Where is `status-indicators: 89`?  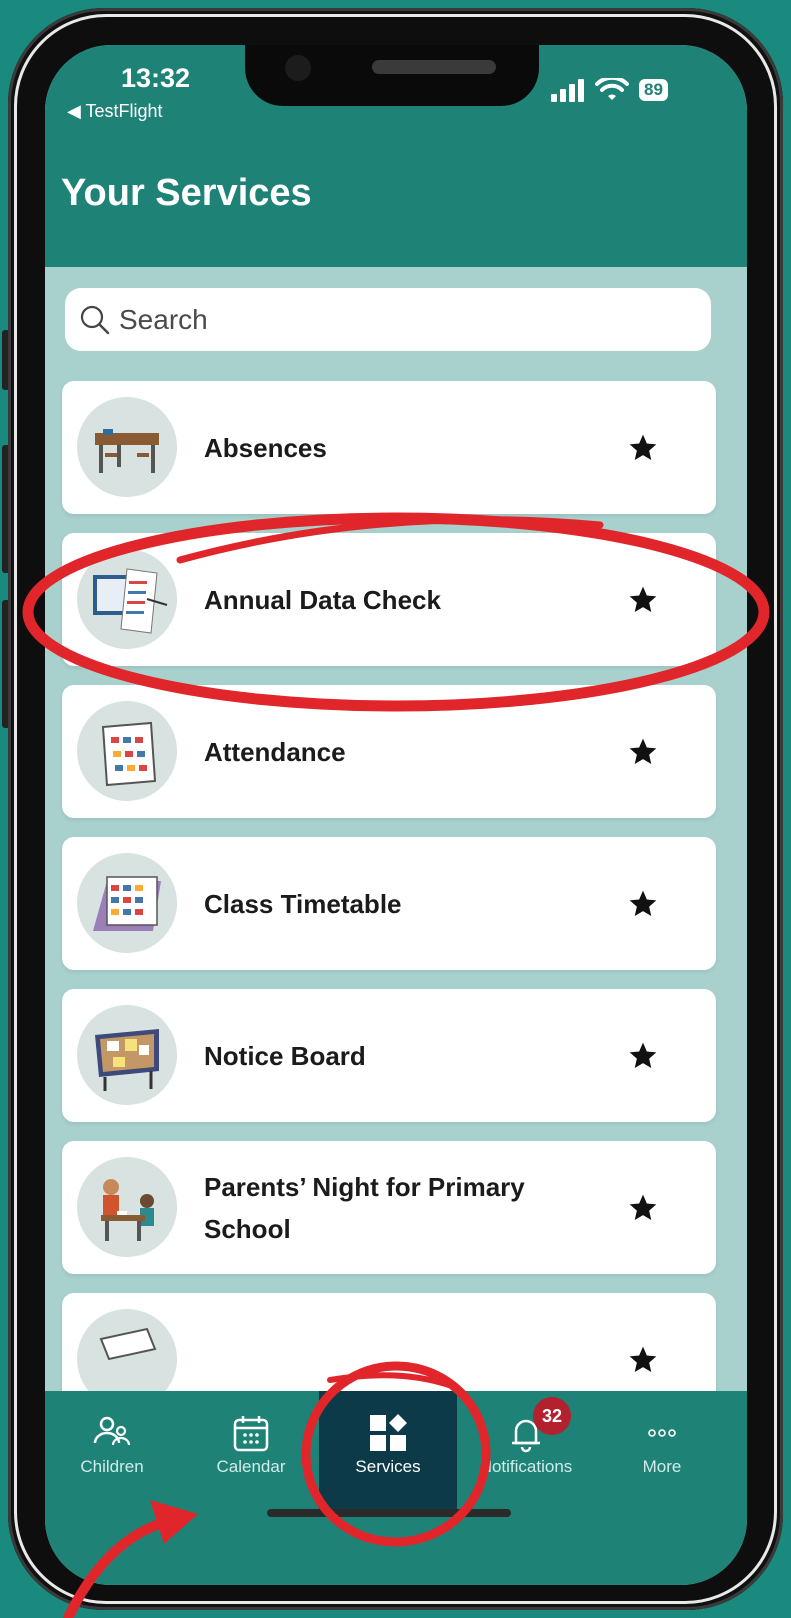 status-indicators: 89 is located at coordinates (609, 90).